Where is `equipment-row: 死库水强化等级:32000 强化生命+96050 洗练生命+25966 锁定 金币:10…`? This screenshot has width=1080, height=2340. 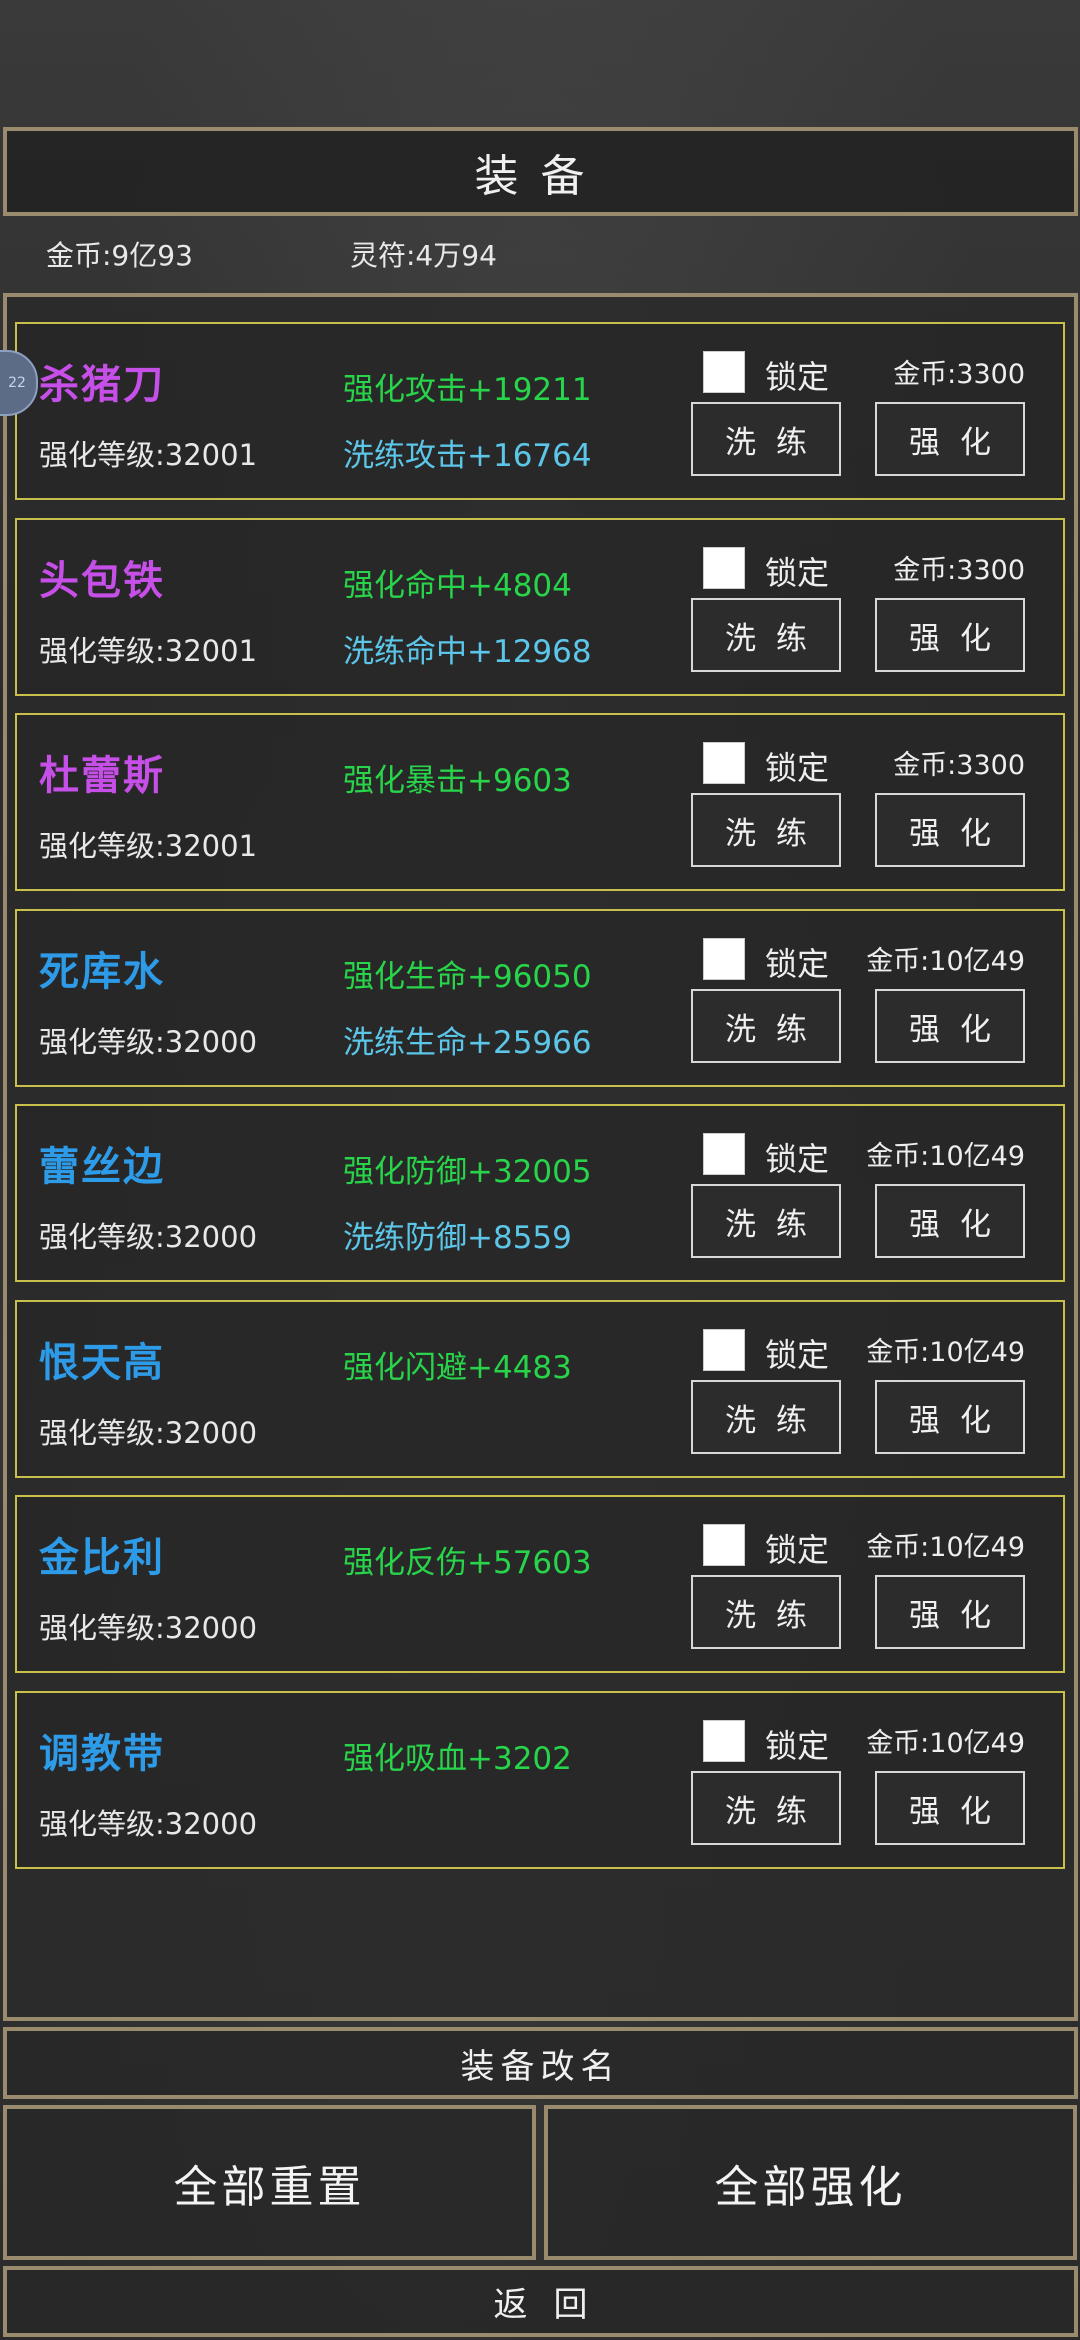 equipment-row: 死库水强化等级:32000 强化生命+96050 洗练生命+25966 锁定 金币:10… is located at coordinates (540, 998).